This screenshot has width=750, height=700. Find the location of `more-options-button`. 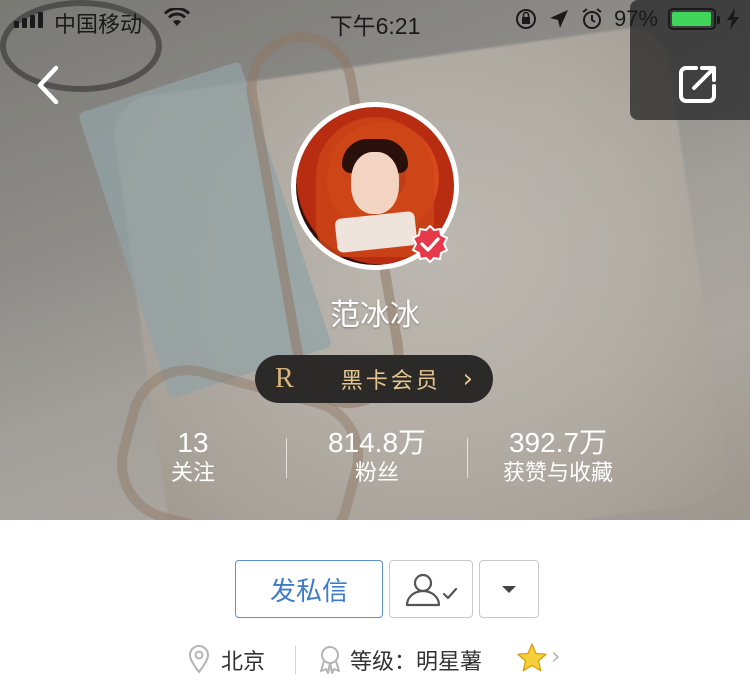

more-options-button is located at coordinates (509, 589).